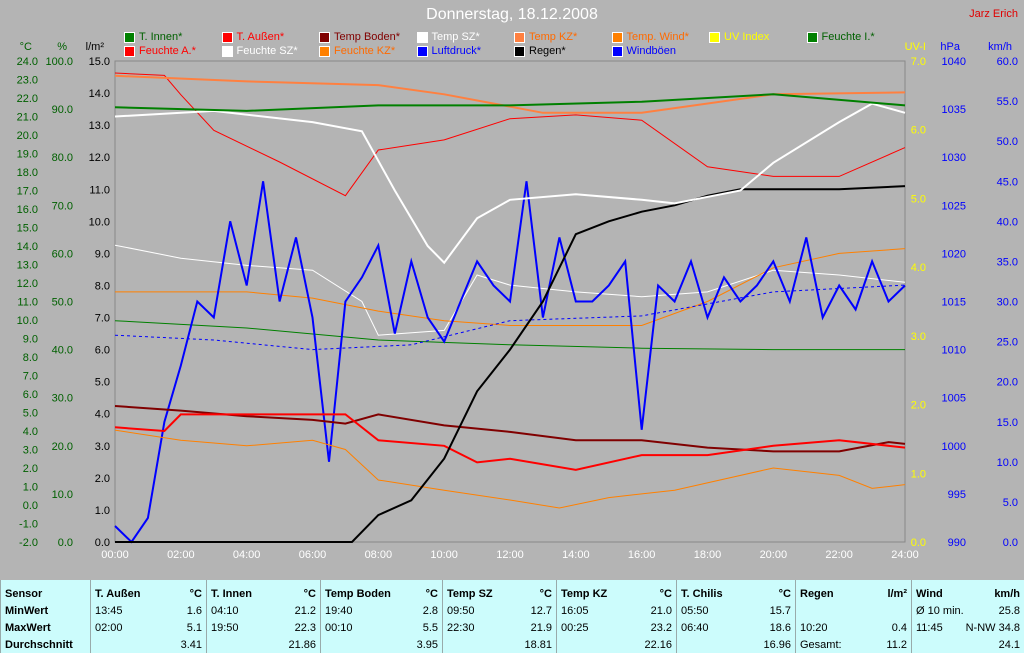  Describe the element at coordinates (1010, 503) in the screenshot. I see `axis-tick-kmh: 5.0` at that location.